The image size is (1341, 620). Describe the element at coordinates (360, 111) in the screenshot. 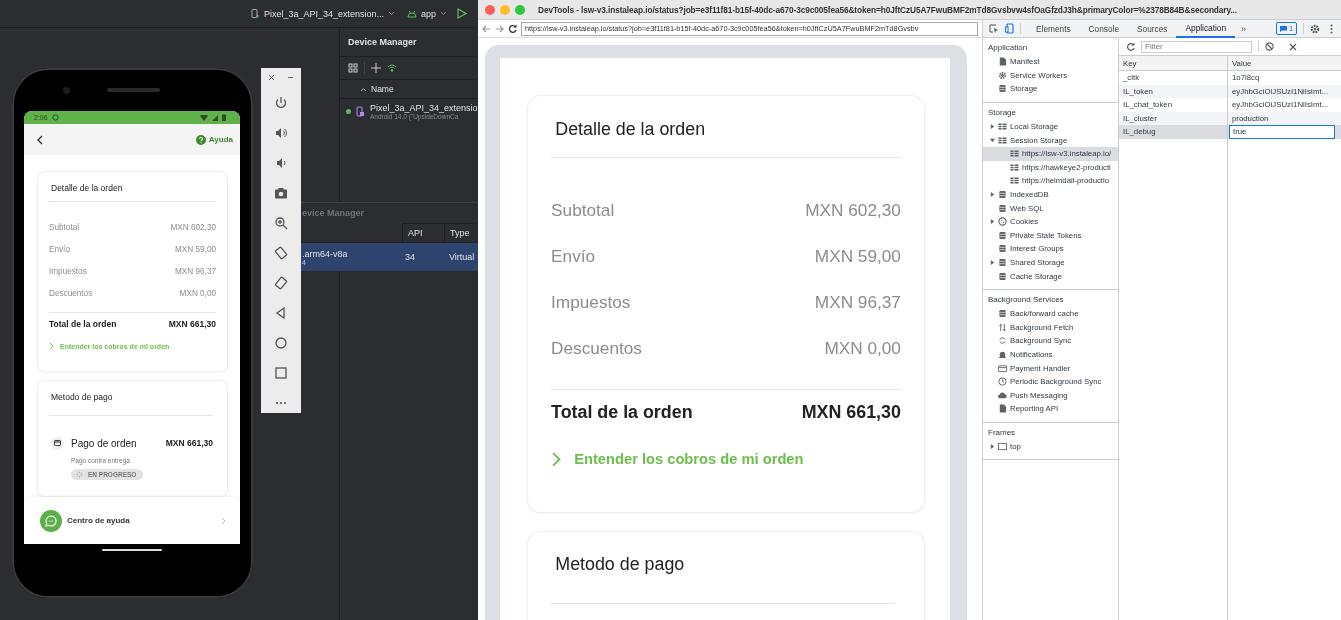

I see `device-icon` at that location.